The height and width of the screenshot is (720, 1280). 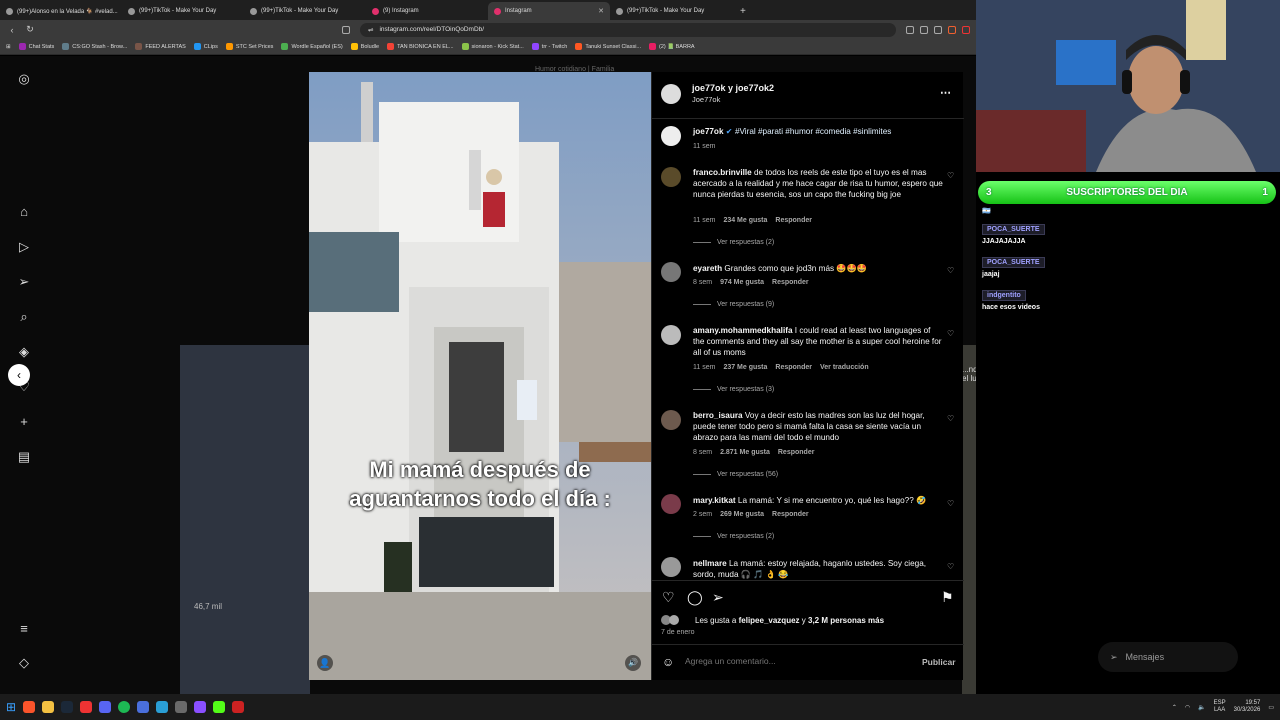 What do you see at coordinates (668, 662) in the screenshot?
I see `emoji-icon: ☺` at bounding box center [668, 662].